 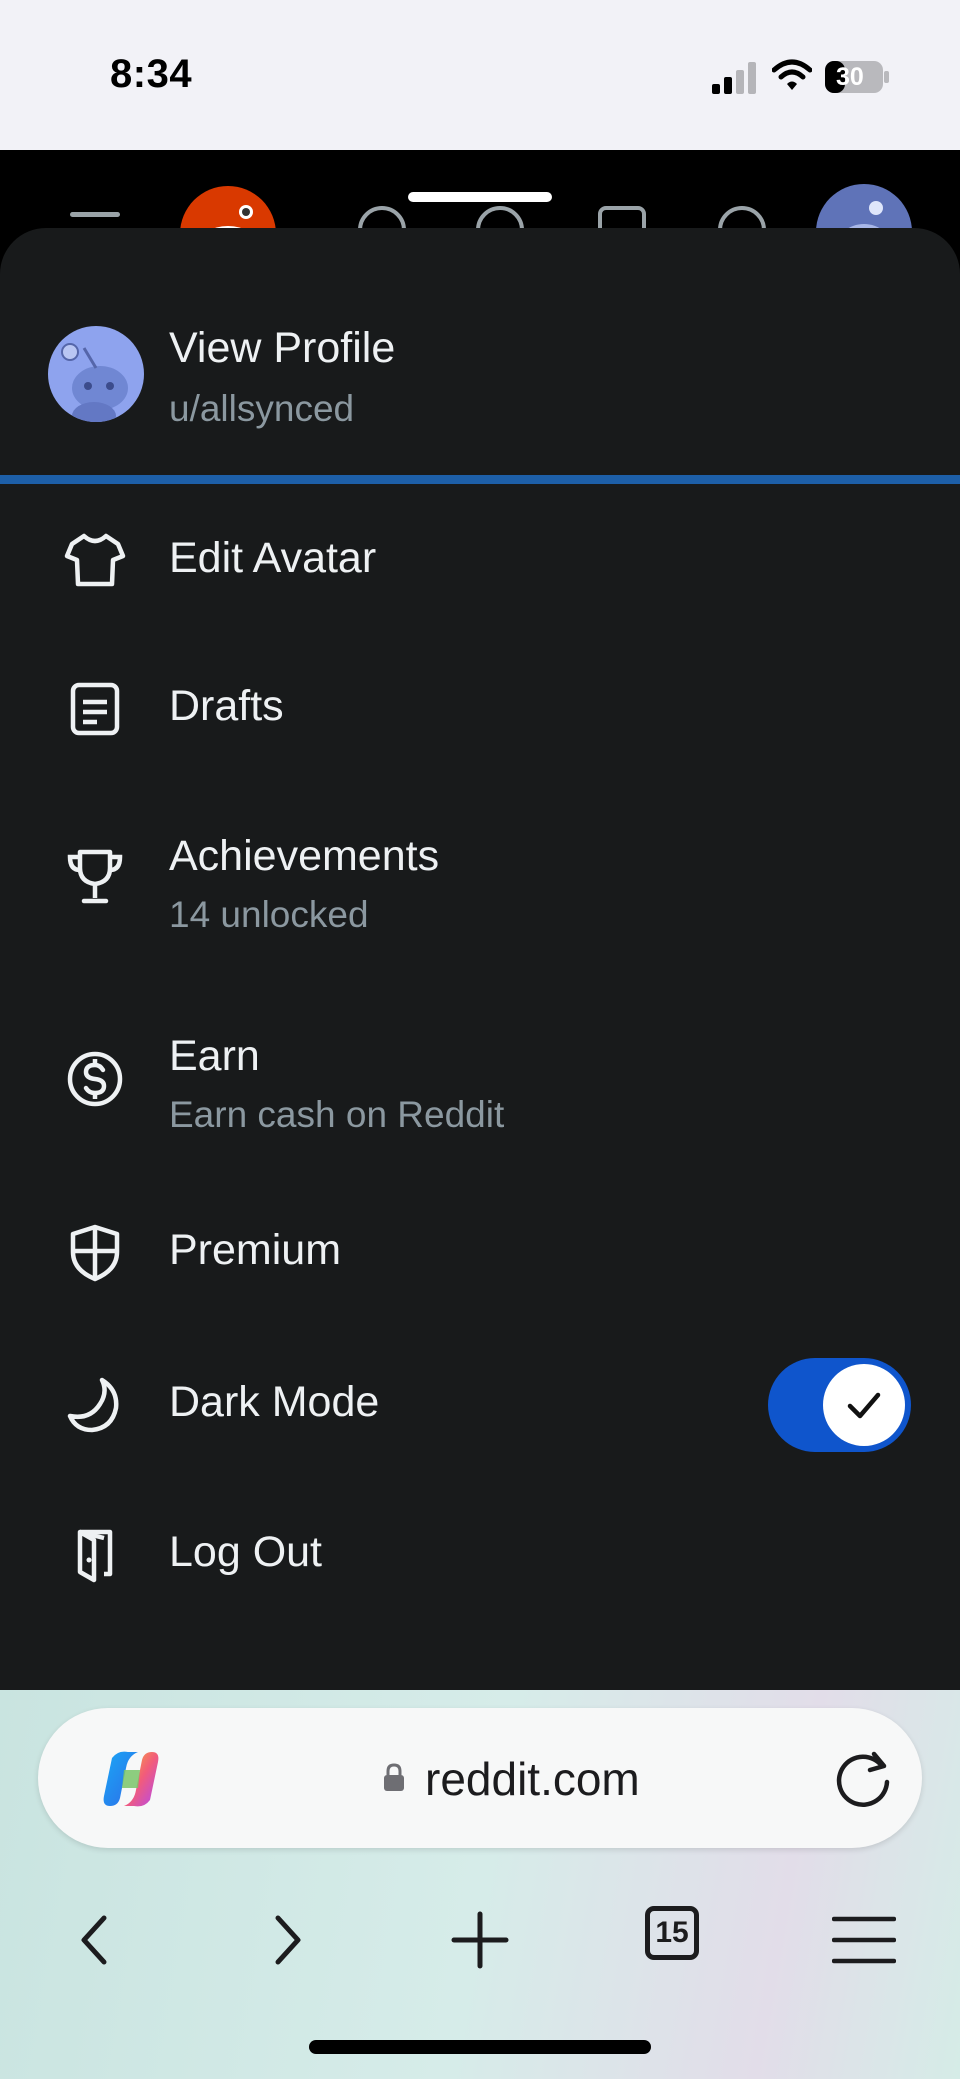 What do you see at coordinates (480, 479) in the screenshot?
I see `section-divider` at bounding box center [480, 479].